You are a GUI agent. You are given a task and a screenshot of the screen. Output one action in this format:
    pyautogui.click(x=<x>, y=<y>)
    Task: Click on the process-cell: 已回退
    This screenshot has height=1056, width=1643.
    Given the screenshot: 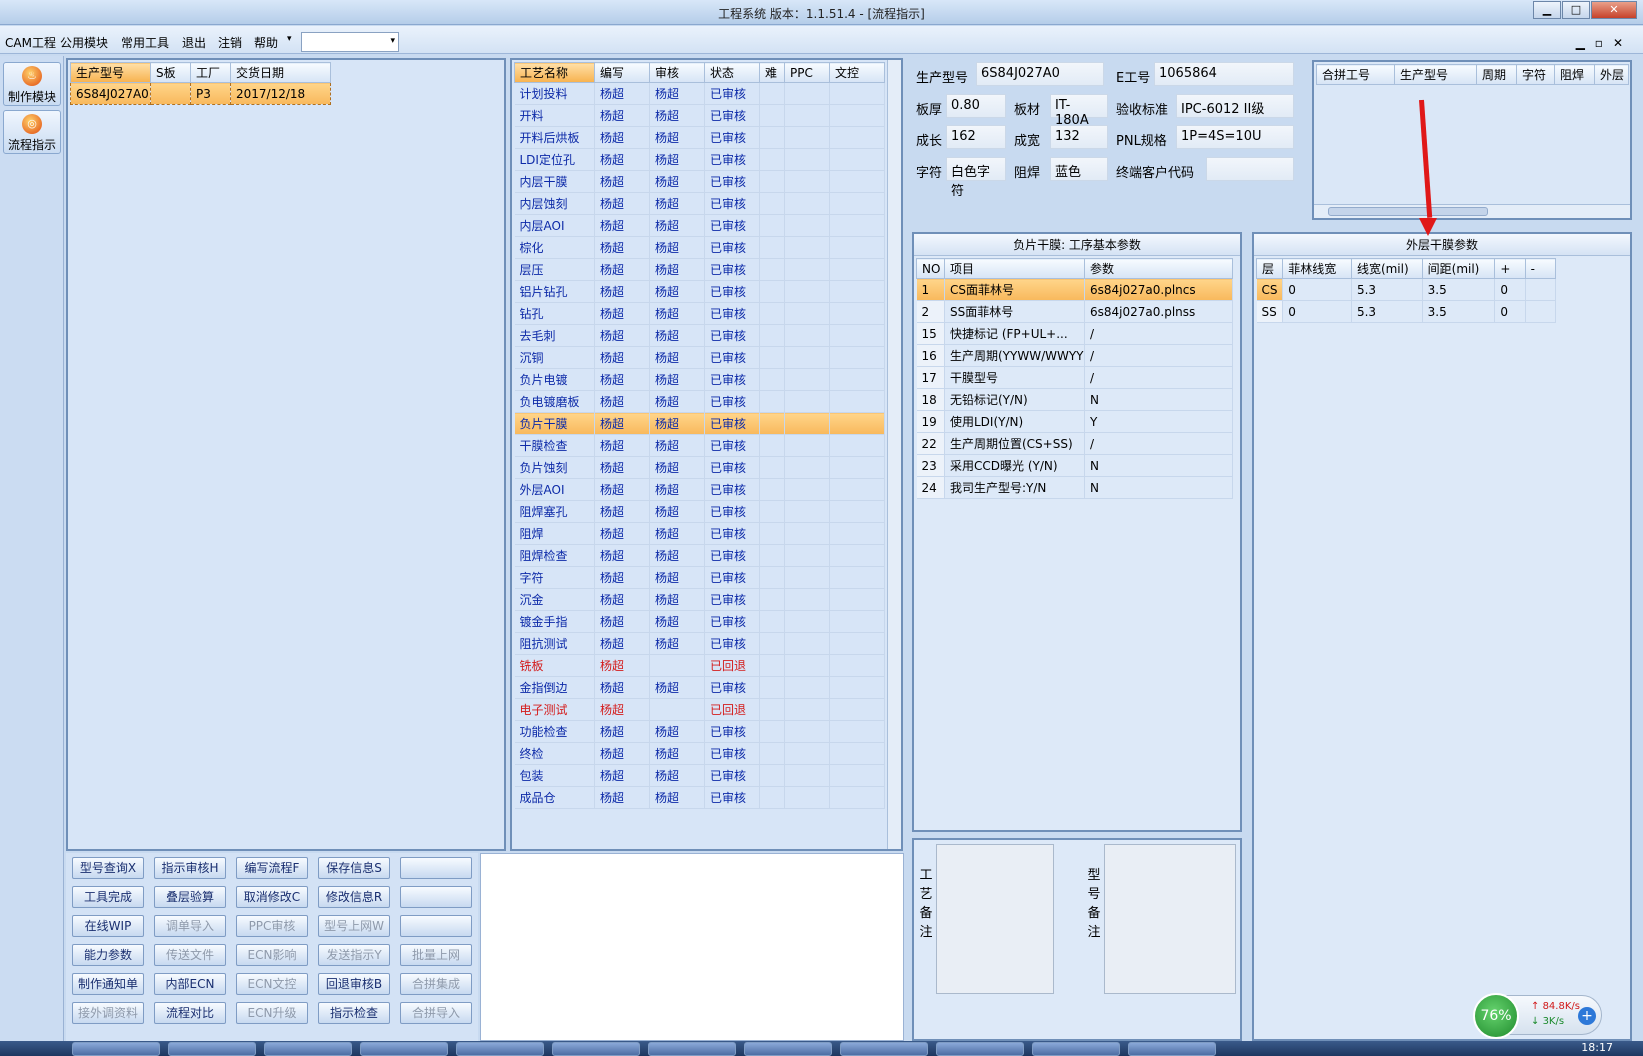 What is the action you would take?
    pyautogui.click(x=732, y=709)
    